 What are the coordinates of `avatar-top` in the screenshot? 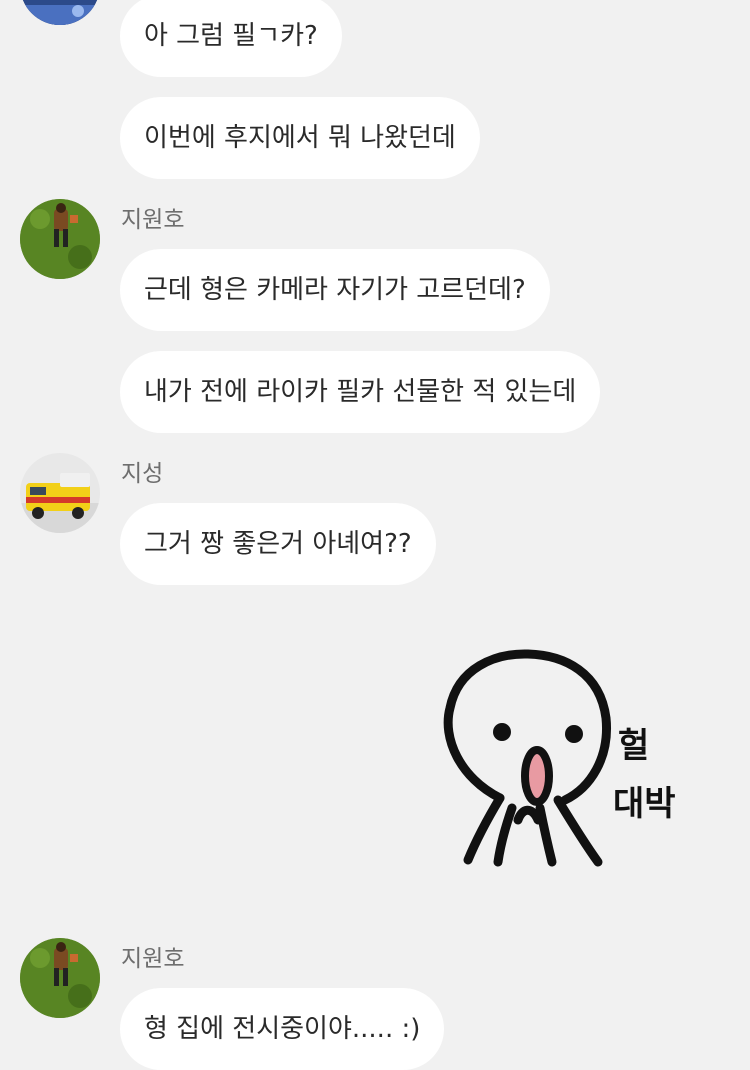 It's located at (60, 12).